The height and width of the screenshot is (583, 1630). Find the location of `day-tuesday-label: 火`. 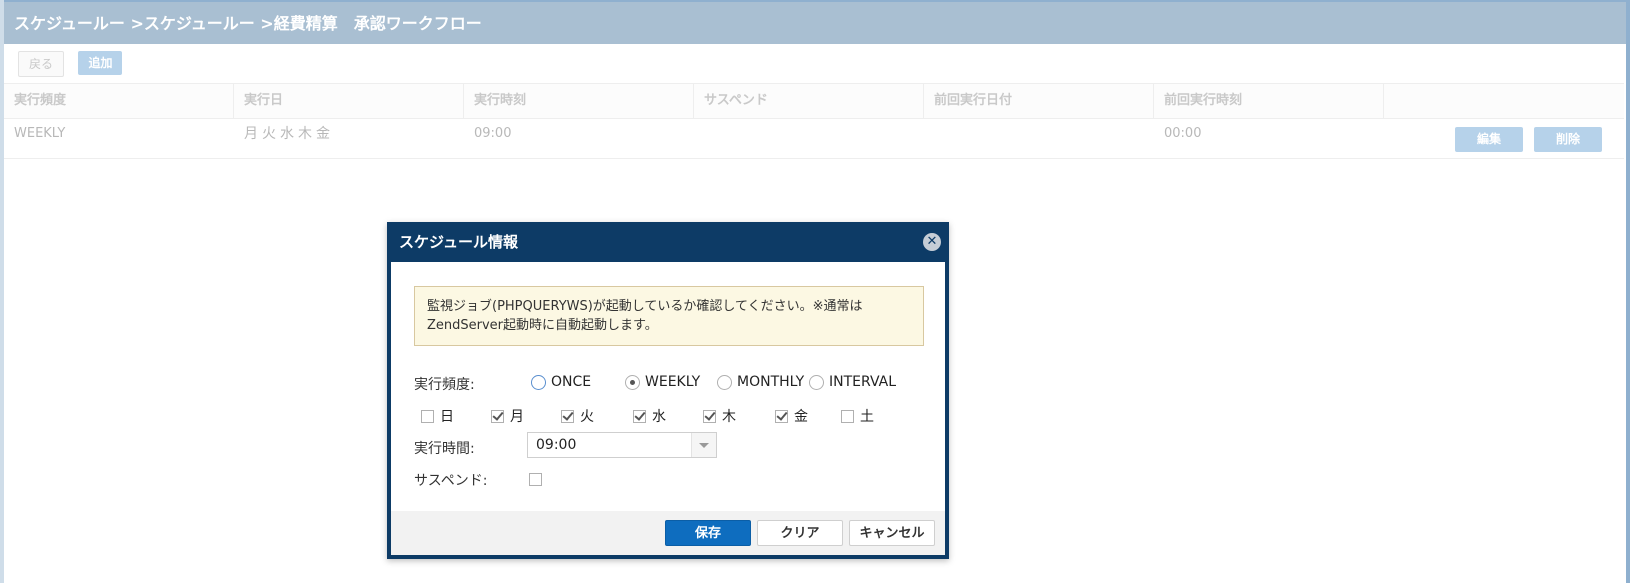

day-tuesday-label: 火 is located at coordinates (587, 416).